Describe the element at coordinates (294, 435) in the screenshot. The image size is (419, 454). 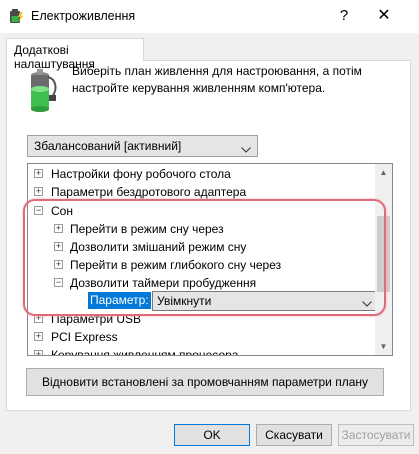
I see `cancel-button: Скасувати` at that location.